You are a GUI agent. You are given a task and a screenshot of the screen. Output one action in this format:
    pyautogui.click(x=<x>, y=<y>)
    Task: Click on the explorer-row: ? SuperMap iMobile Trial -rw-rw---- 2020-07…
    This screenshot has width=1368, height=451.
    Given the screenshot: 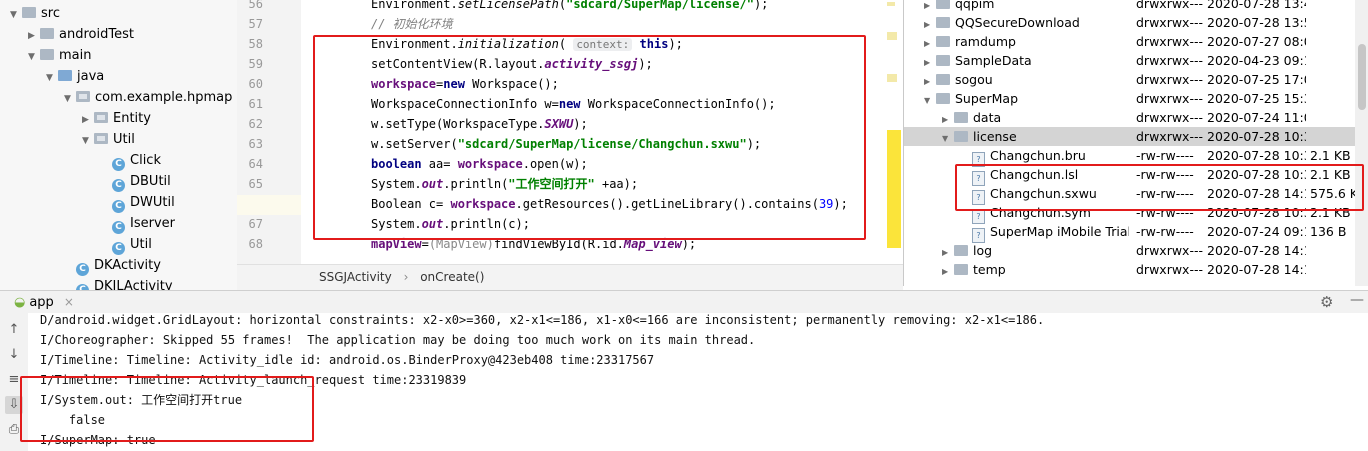 What is the action you would take?
    pyautogui.click(x=1133, y=232)
    